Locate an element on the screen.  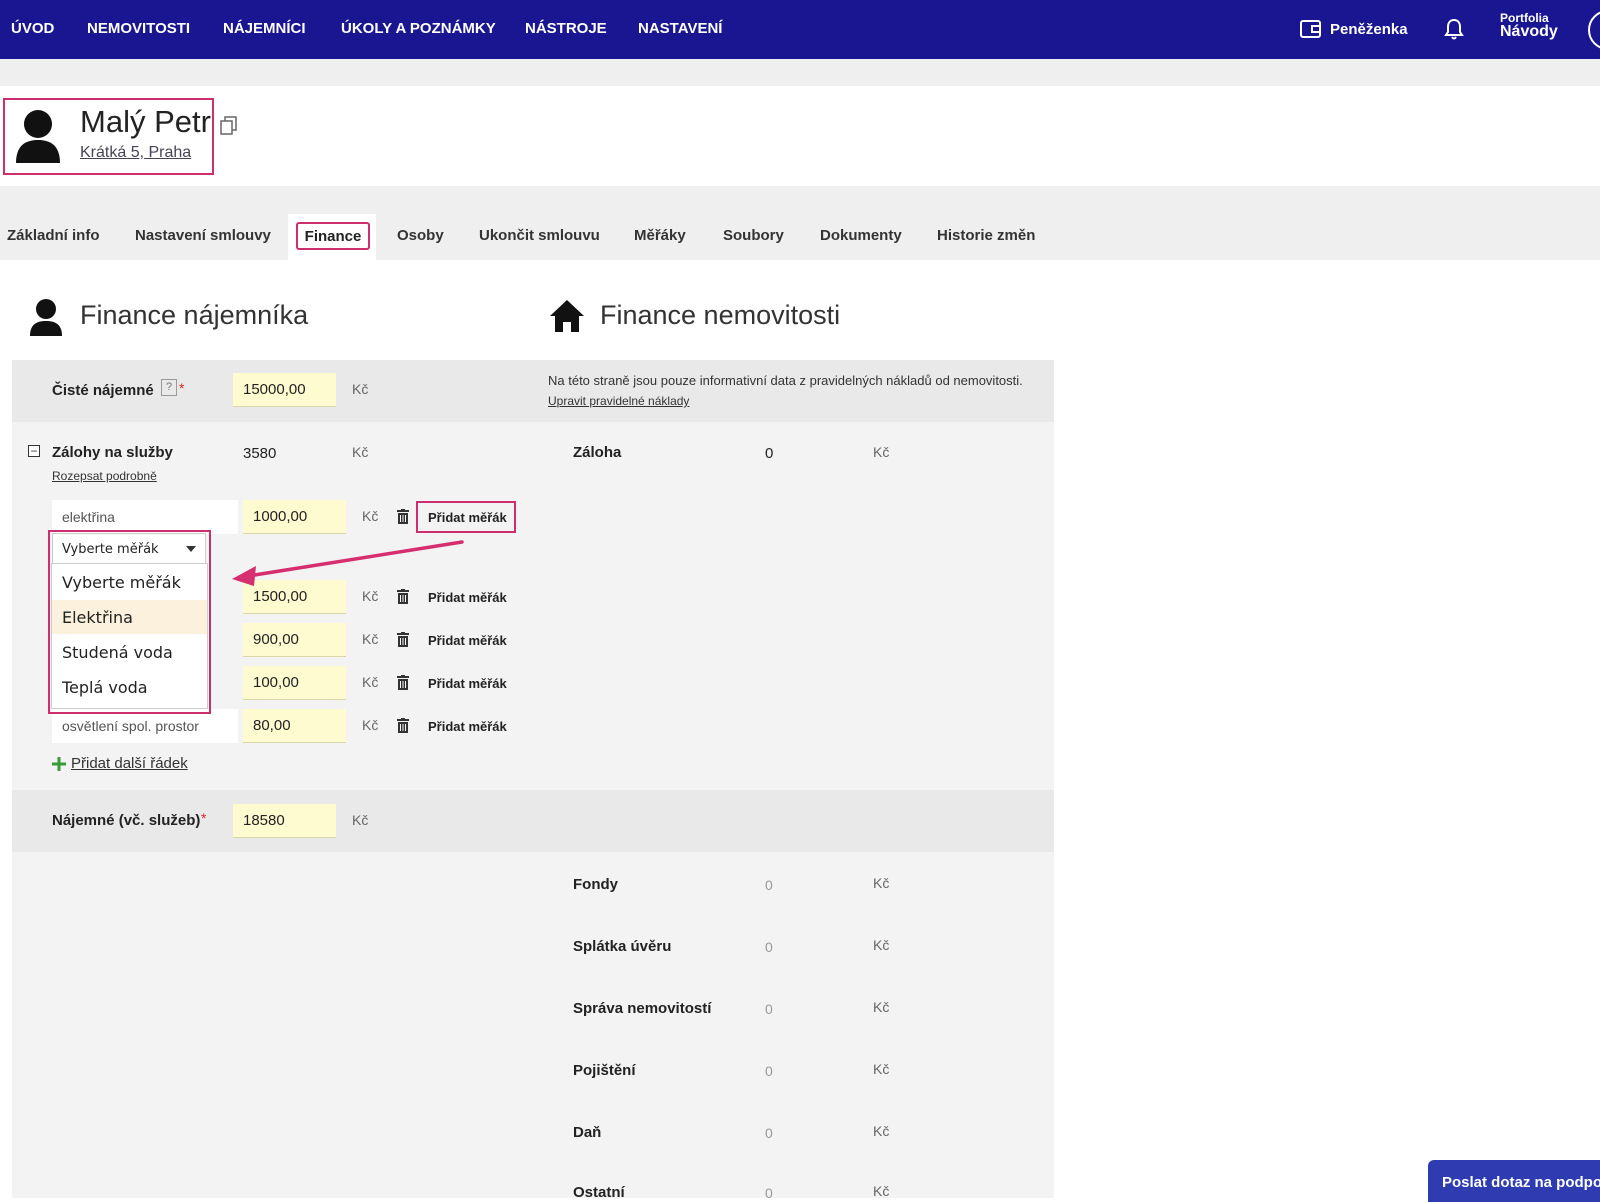
nav-item-nastaveni: NASTAVENÍ is located at coordinates (680, 28).